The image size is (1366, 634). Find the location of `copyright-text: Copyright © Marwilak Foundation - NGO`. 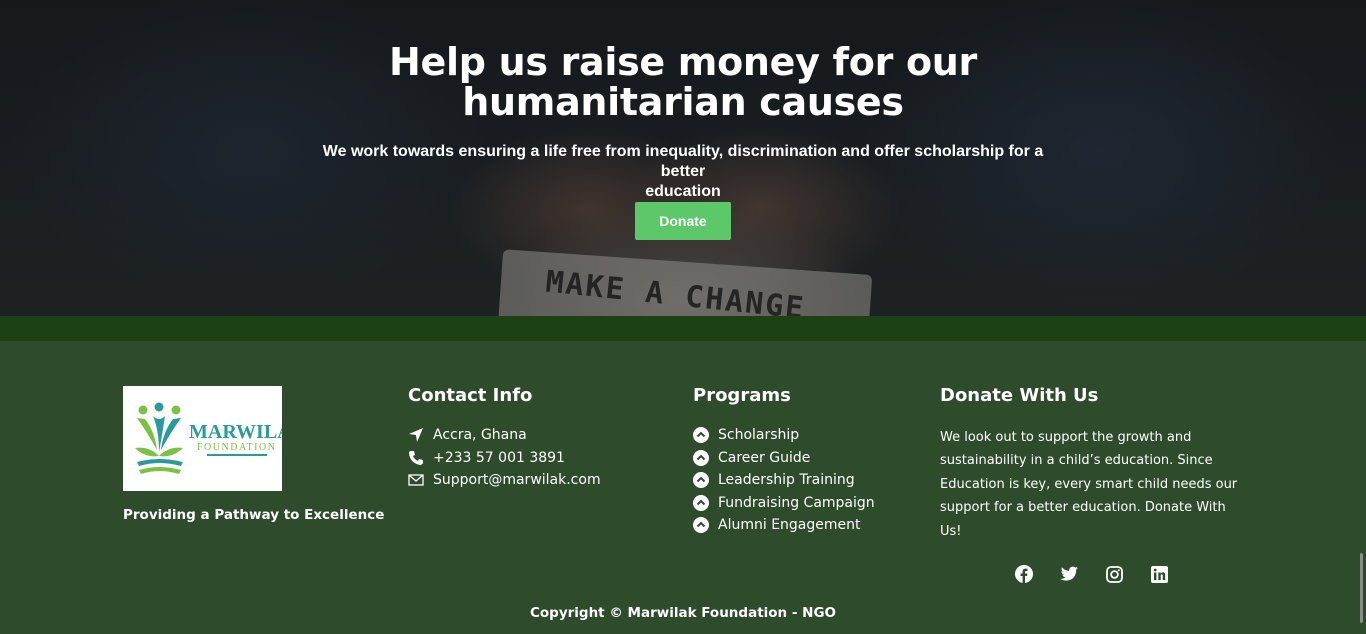

copyright-text: Copyright © Marwilak Foundation - NGO is located at coordinates (683, 613).